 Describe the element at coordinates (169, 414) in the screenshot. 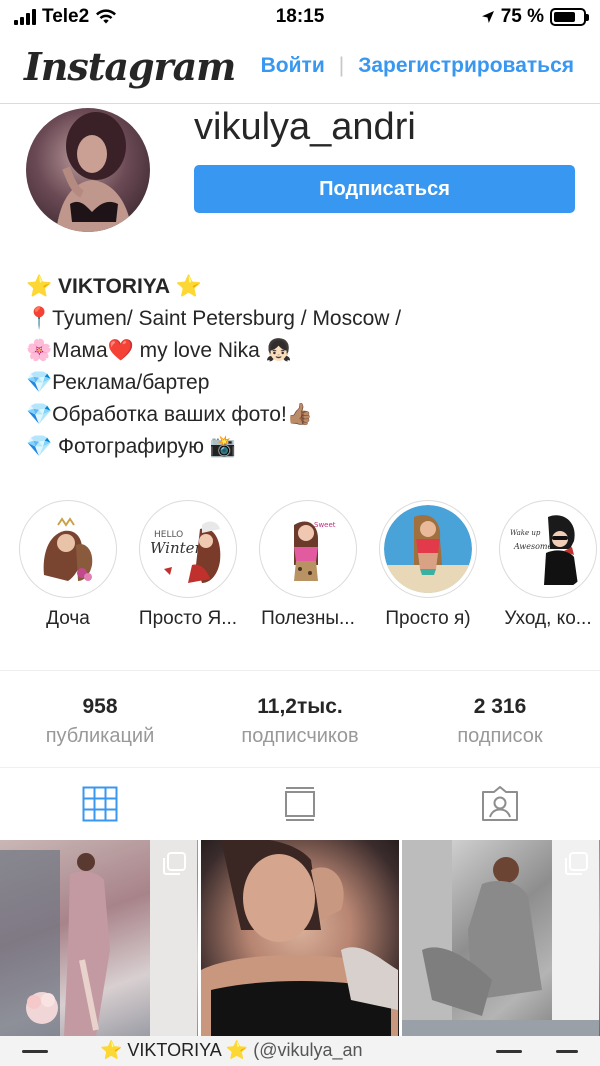

I see `bio-editing-line: 💎Обработка ваших фото!👍🏽` at that location.